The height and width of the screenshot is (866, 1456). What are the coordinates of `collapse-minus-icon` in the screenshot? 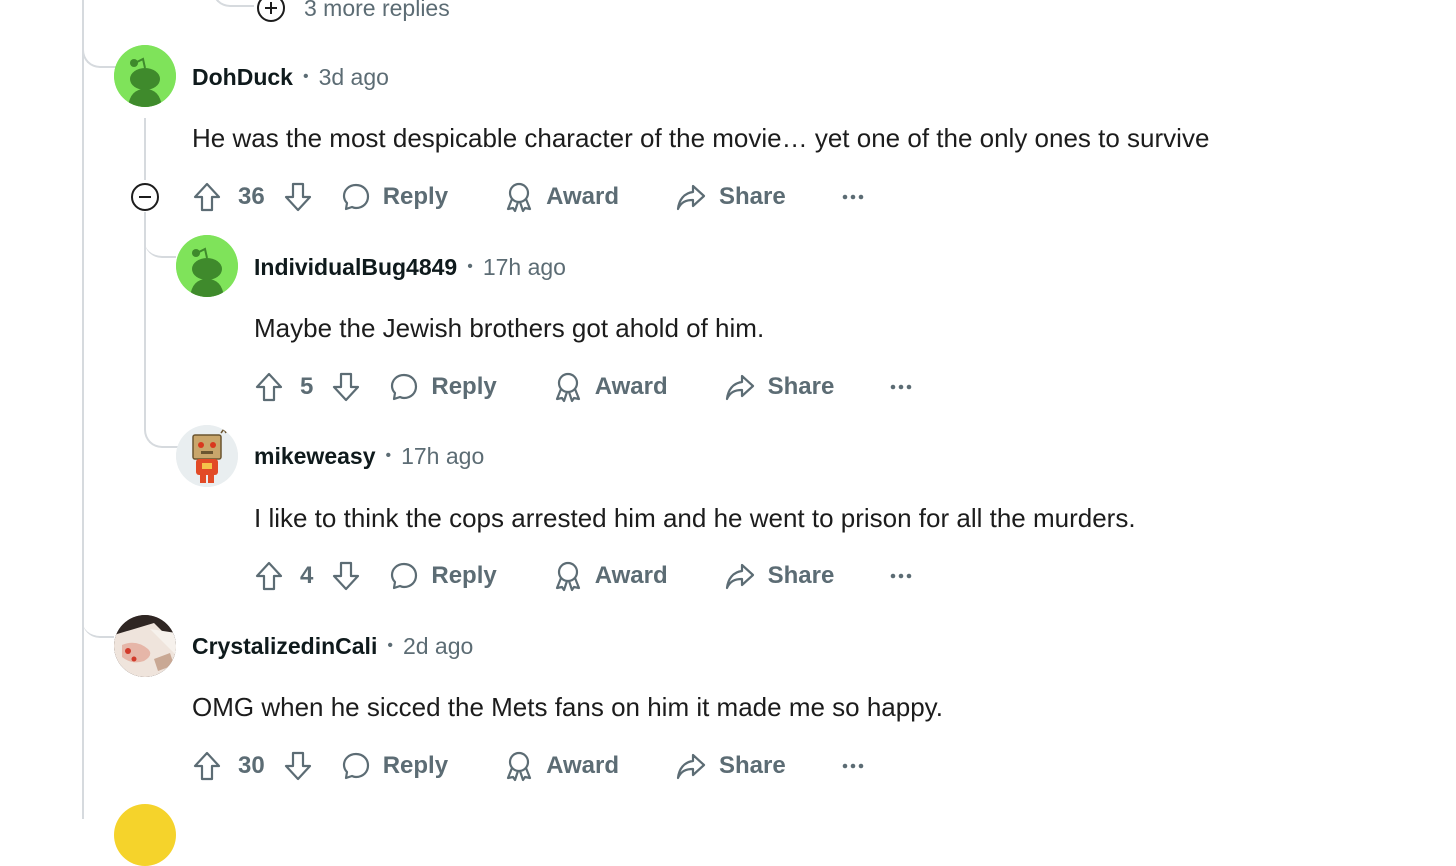 It's located at (145, 197).